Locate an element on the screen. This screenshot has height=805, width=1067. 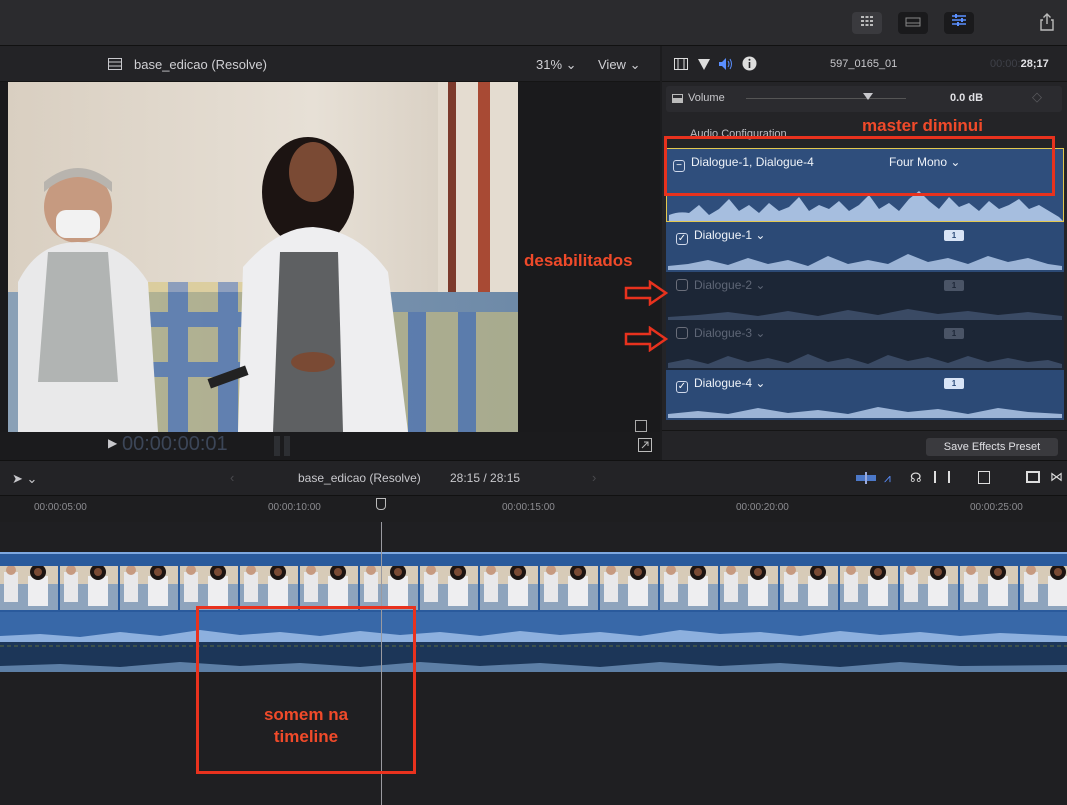
forward-icon: › is located at coordinates (594, 477).